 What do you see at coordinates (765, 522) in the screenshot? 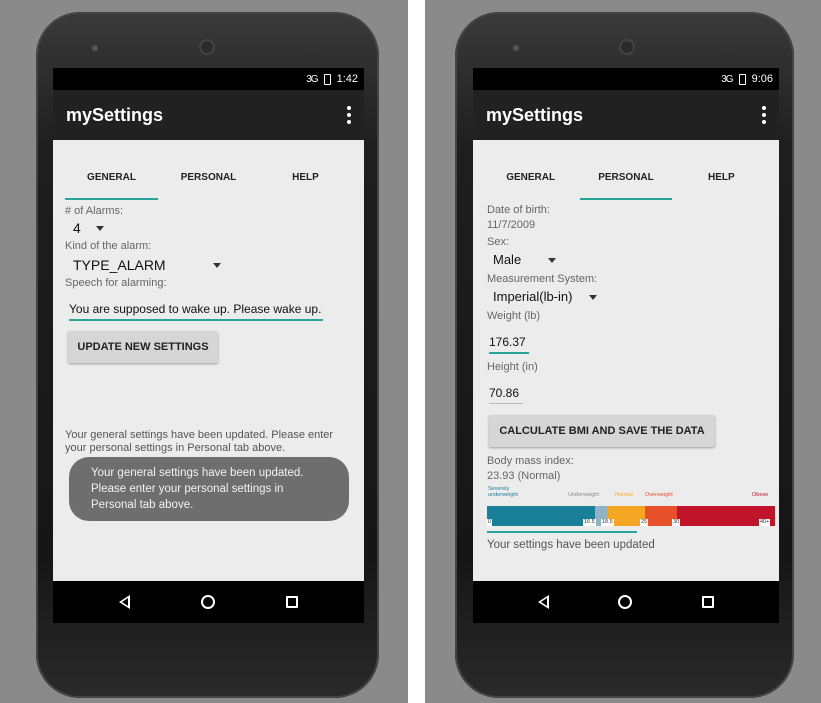
I see `bmi-tick: 40+` at bounding box center [765, 522].